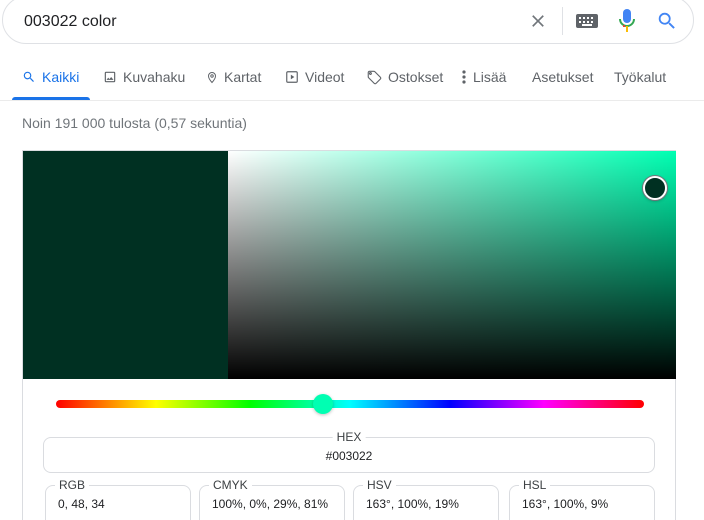  Describe the element at coordinates (535, 485) in the screenshot. I see `hsl-label: HSL` at that location.